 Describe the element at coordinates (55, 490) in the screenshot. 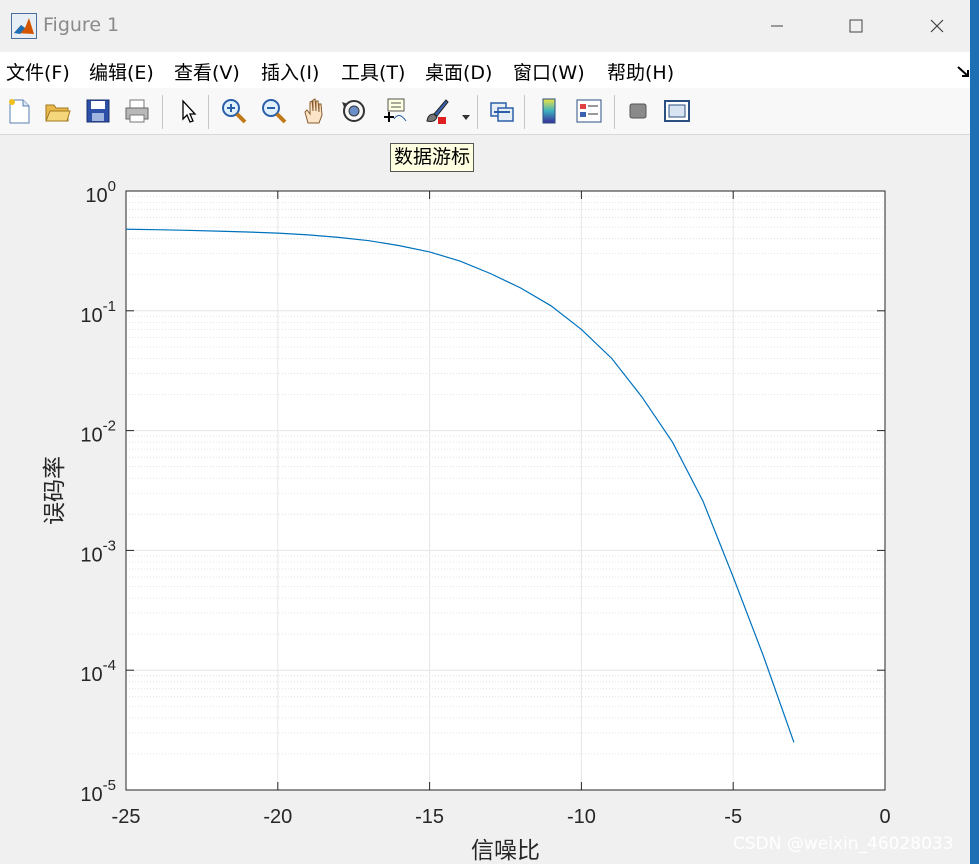

I see `y-axis-label: 误码率` at that location.